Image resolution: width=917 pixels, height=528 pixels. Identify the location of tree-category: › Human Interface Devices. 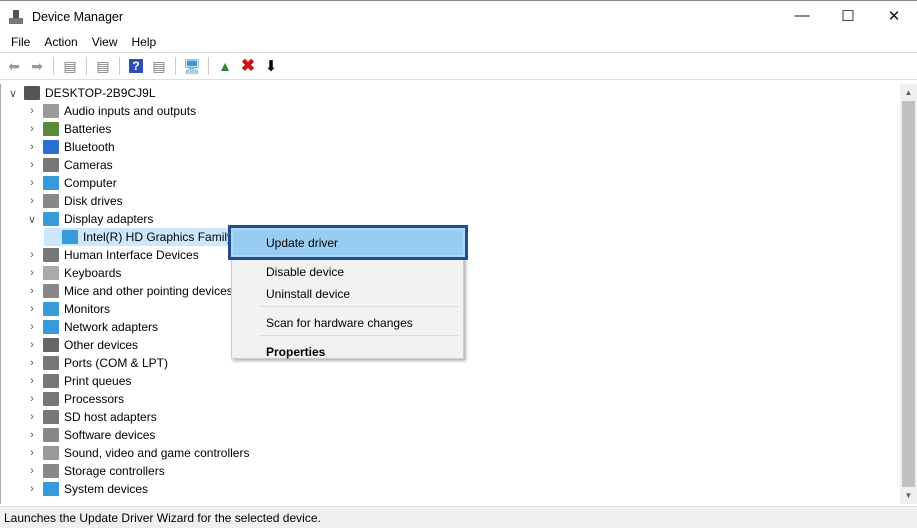
(112, 255).